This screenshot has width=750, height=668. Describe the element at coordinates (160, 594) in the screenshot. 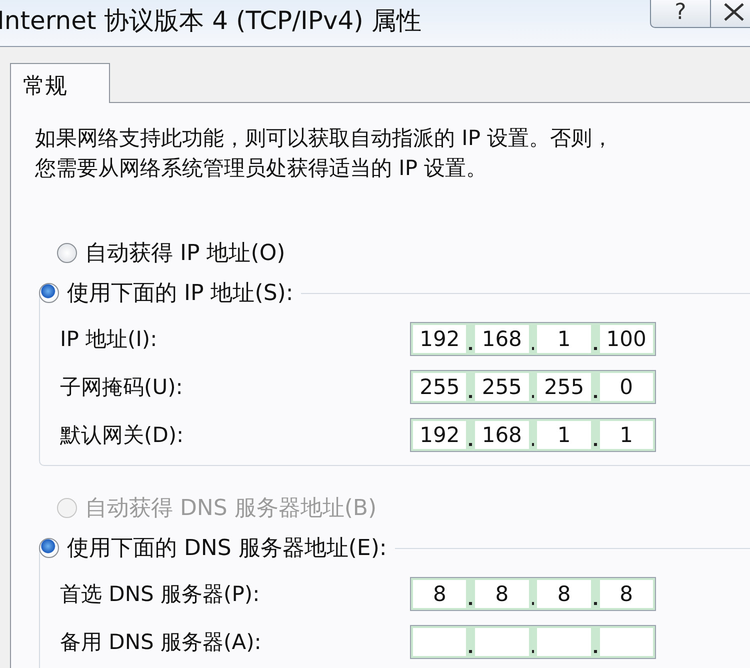

I see `field-label: 首选 DNS 服务器(P):` at that location.